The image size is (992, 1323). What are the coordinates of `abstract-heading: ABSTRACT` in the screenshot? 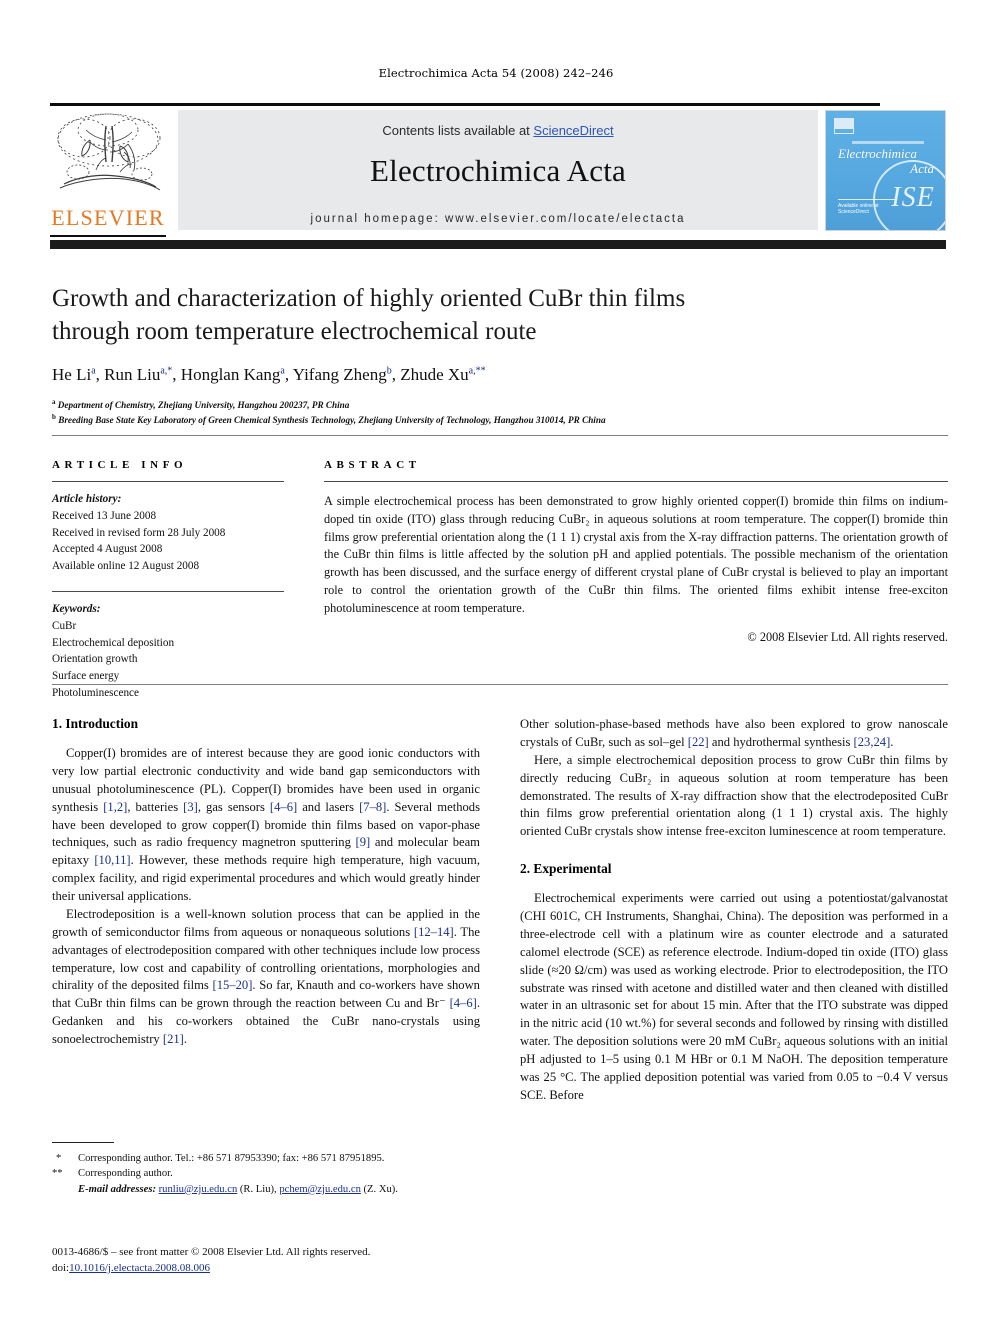 It's located at (372, 465).